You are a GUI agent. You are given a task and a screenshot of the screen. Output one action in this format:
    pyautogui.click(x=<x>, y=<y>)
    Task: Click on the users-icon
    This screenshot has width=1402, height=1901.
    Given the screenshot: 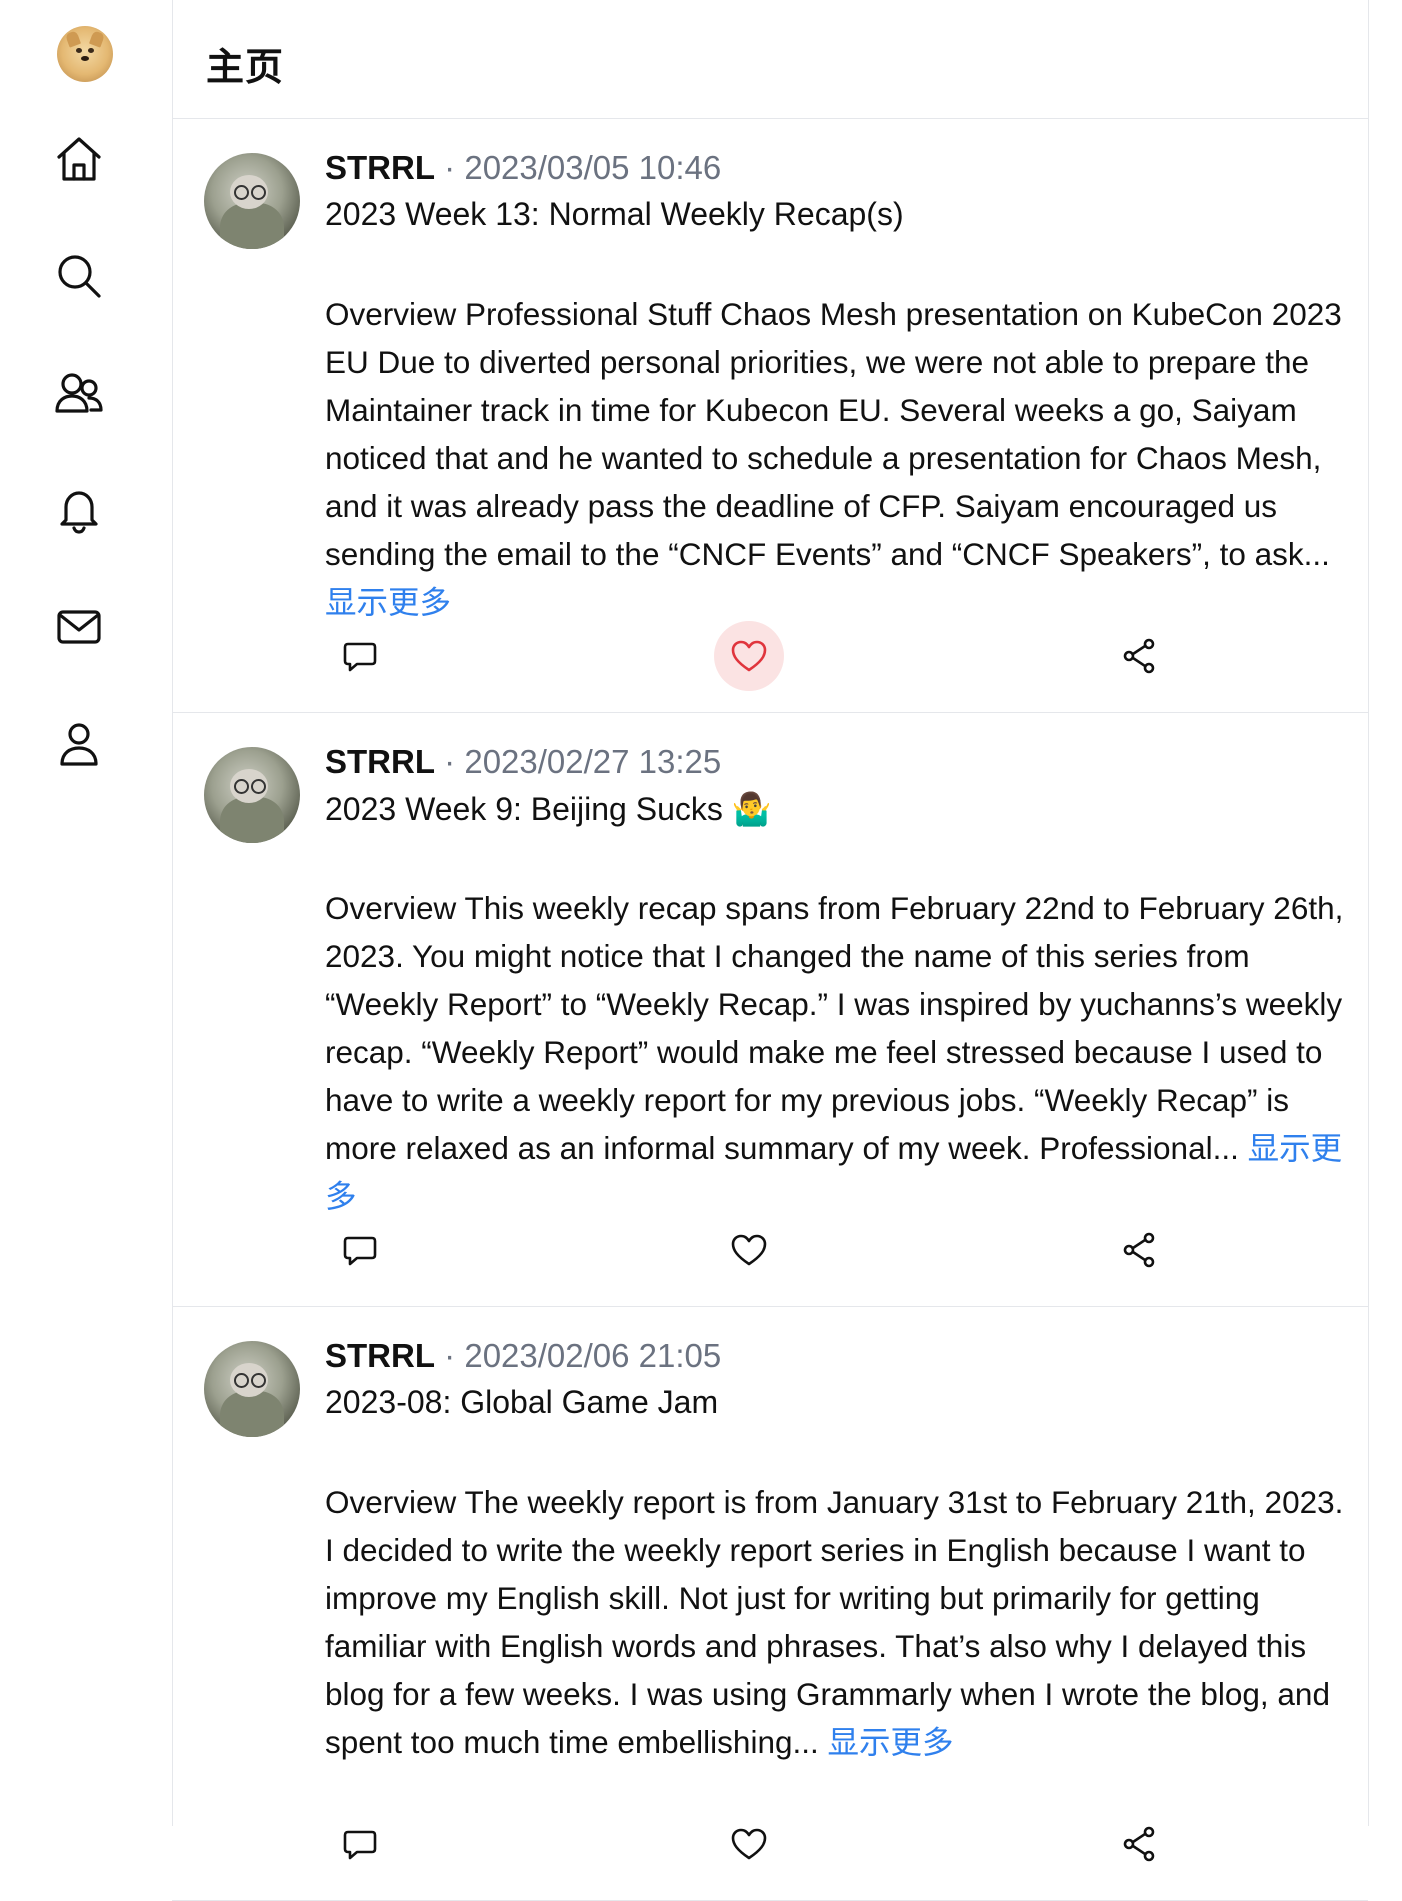 What is the action you would take?
    pyautogui.click(x=79, y=393)
    